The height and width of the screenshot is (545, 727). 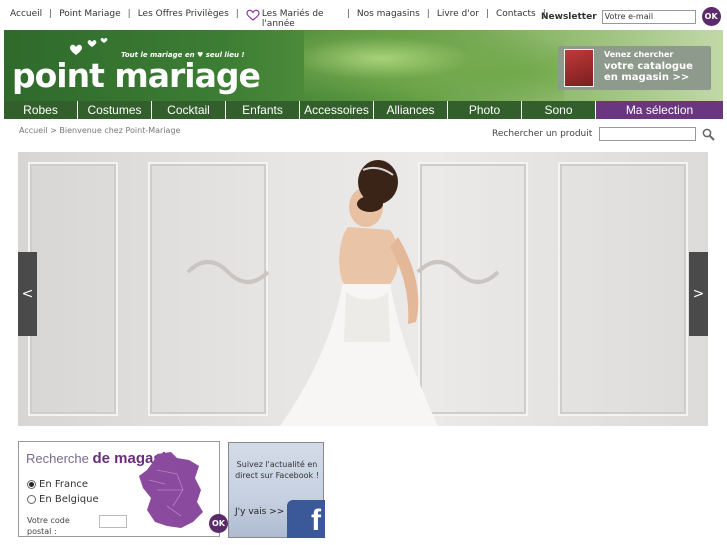 What do you see at coordinates (183, 14) in the screenshot?
I see `nav-link-offres-privileges: Les Offres Privilèges` at bounding box center [183, 14].